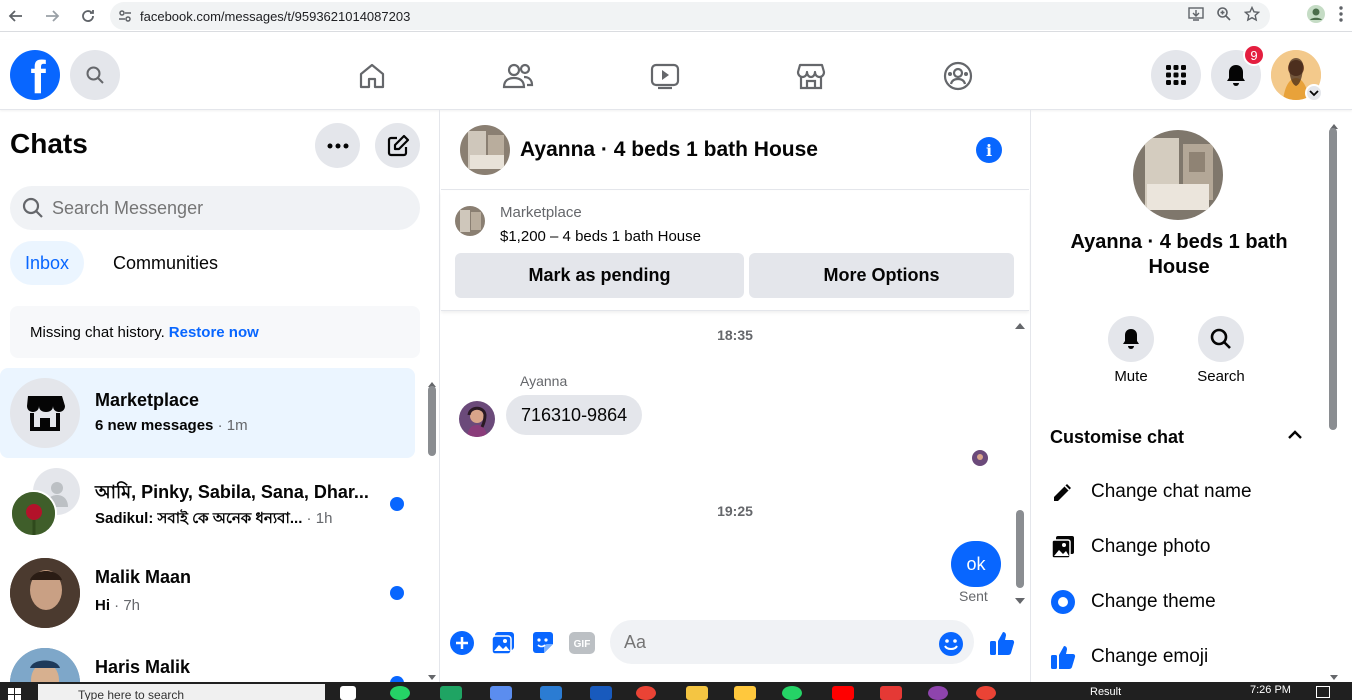 This screenshot has width=1352, height=700. I want to click on outgoing-message-bubble: ok, so click(976, 564).